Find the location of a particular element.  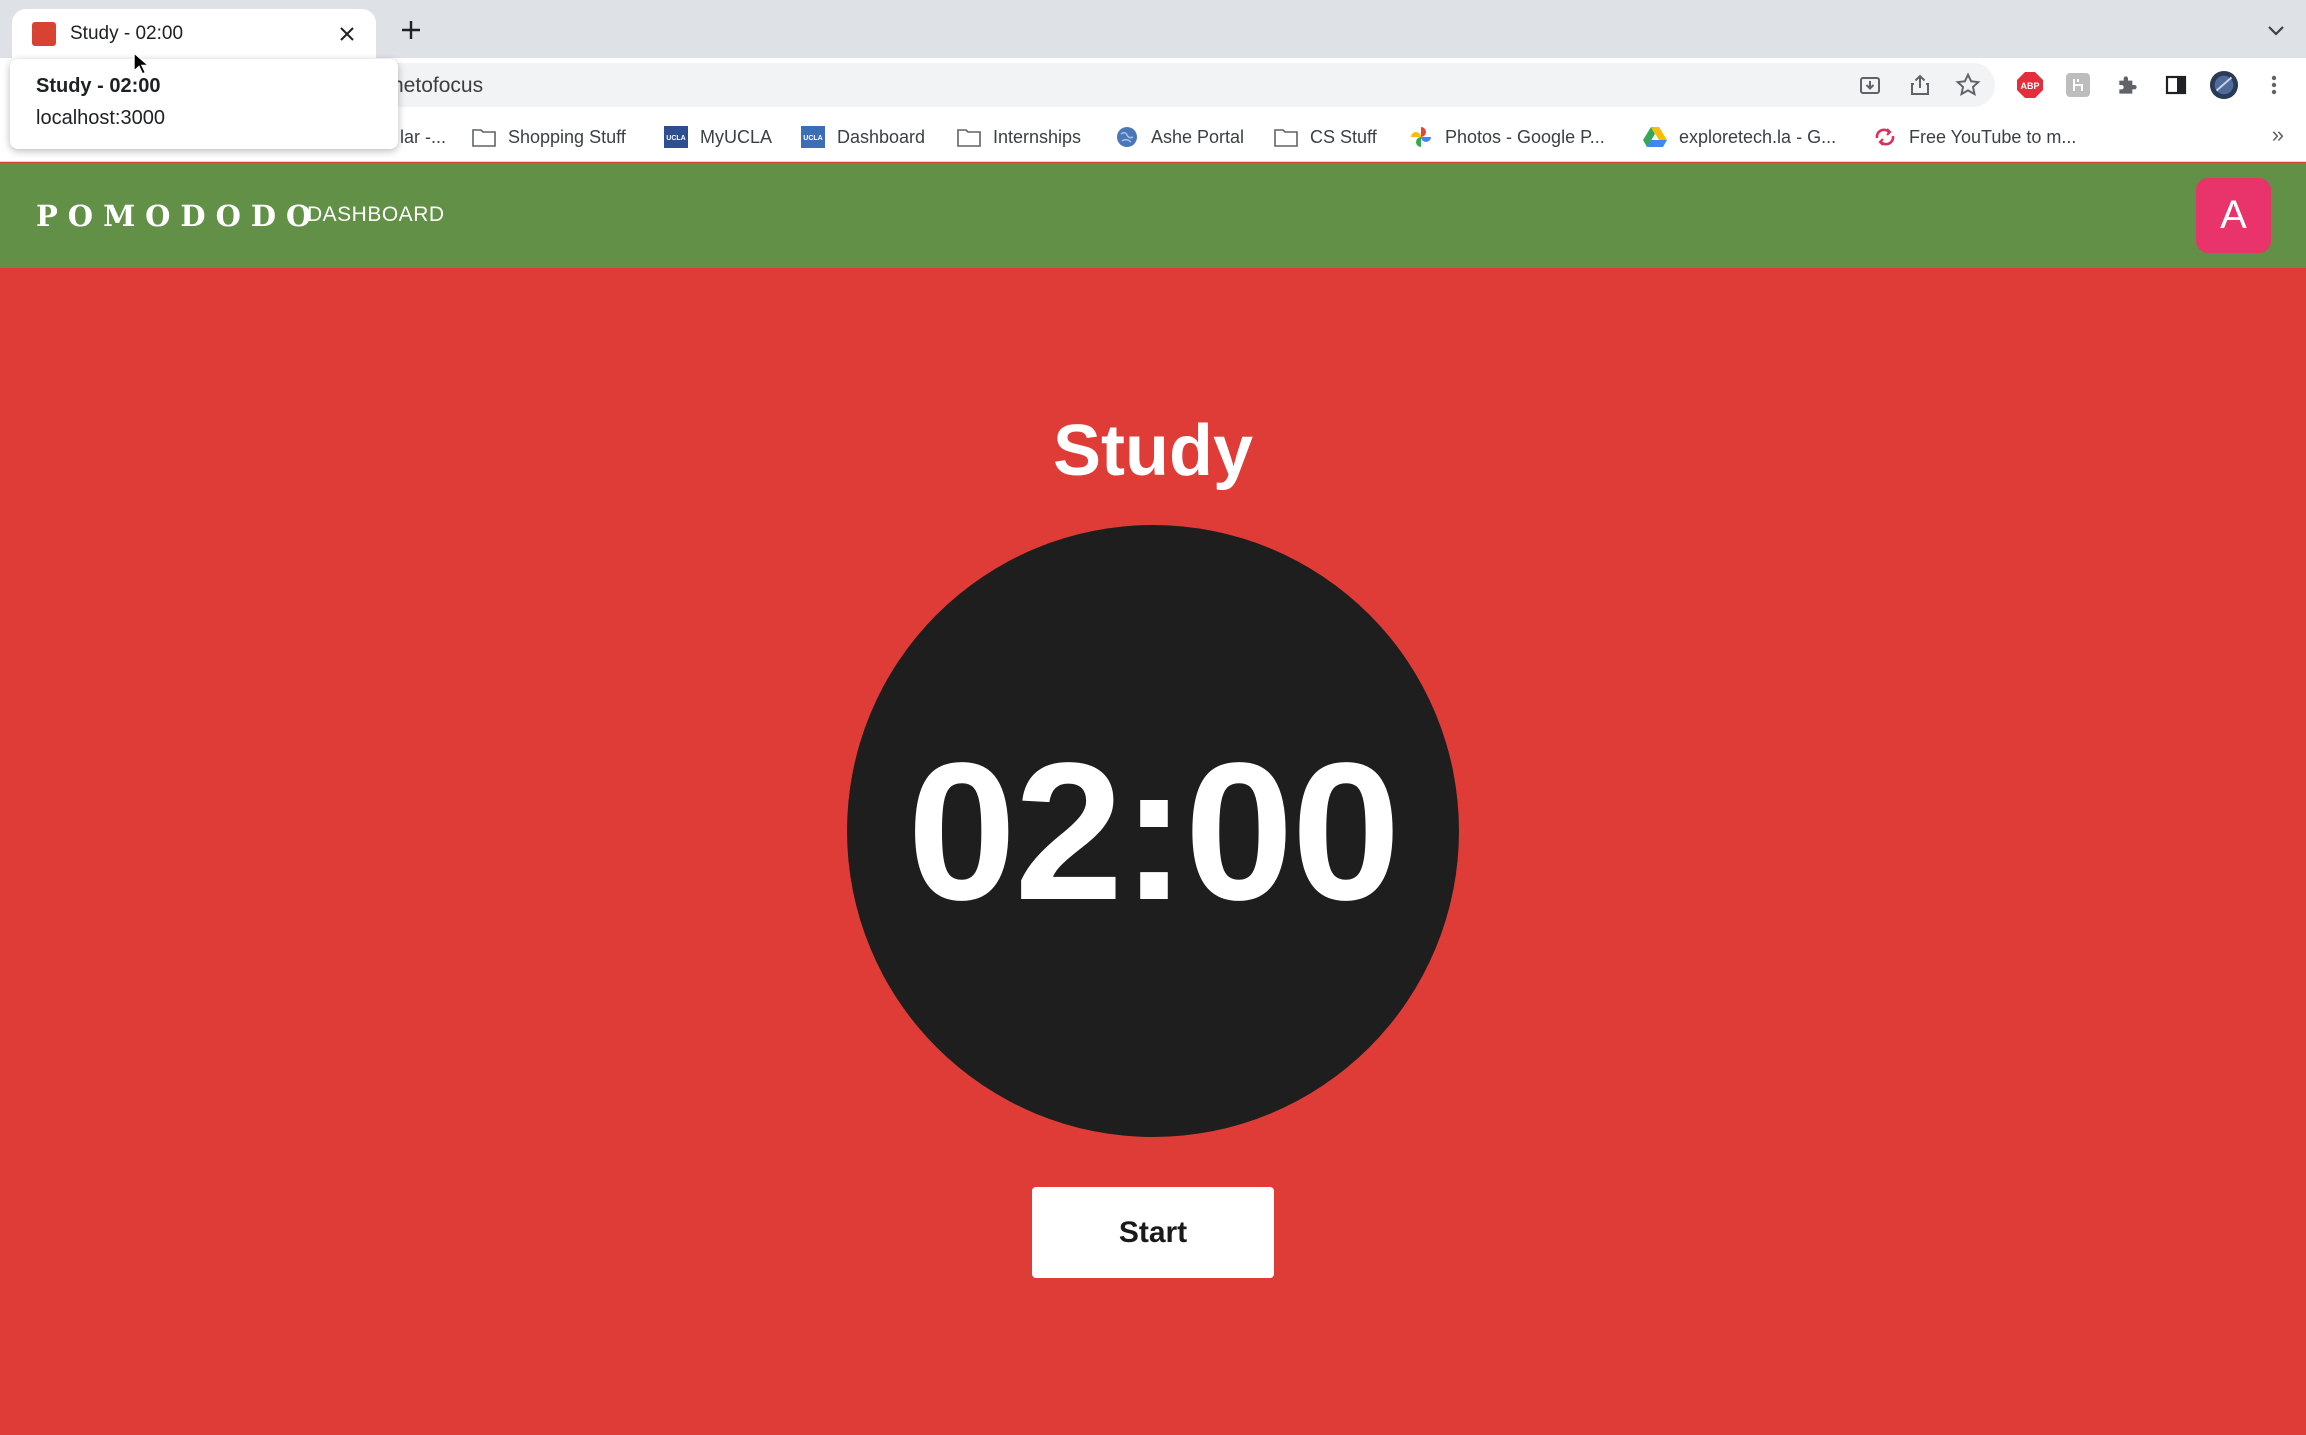

bookmark-folder: CS Stuff is located at coordinates (1325, 137).